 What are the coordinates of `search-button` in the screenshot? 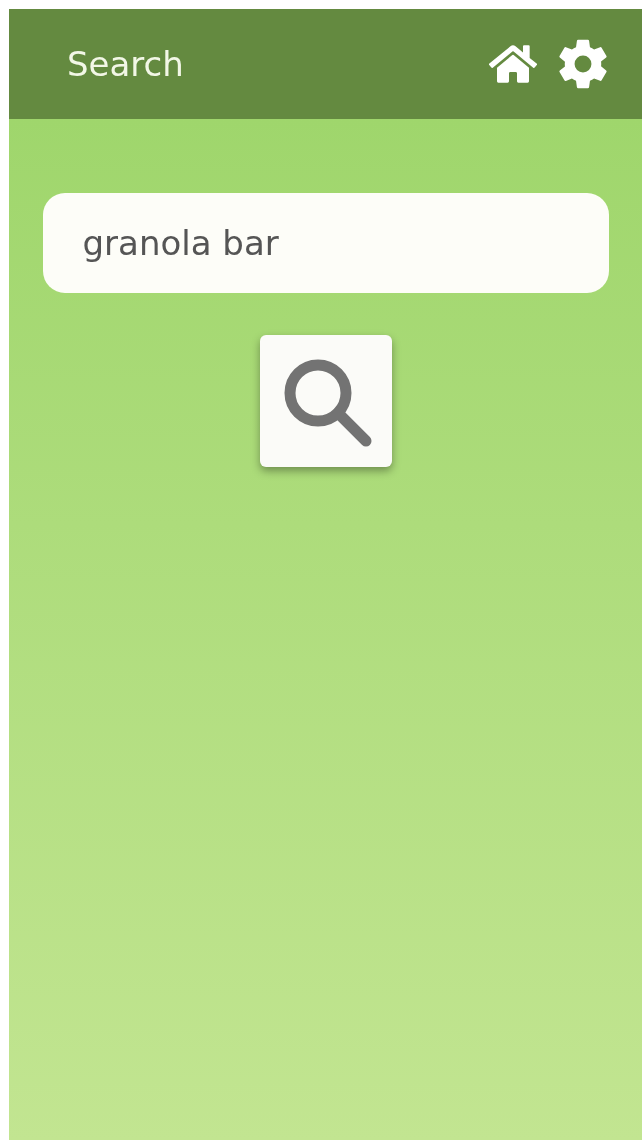 It's located at (325, 401).